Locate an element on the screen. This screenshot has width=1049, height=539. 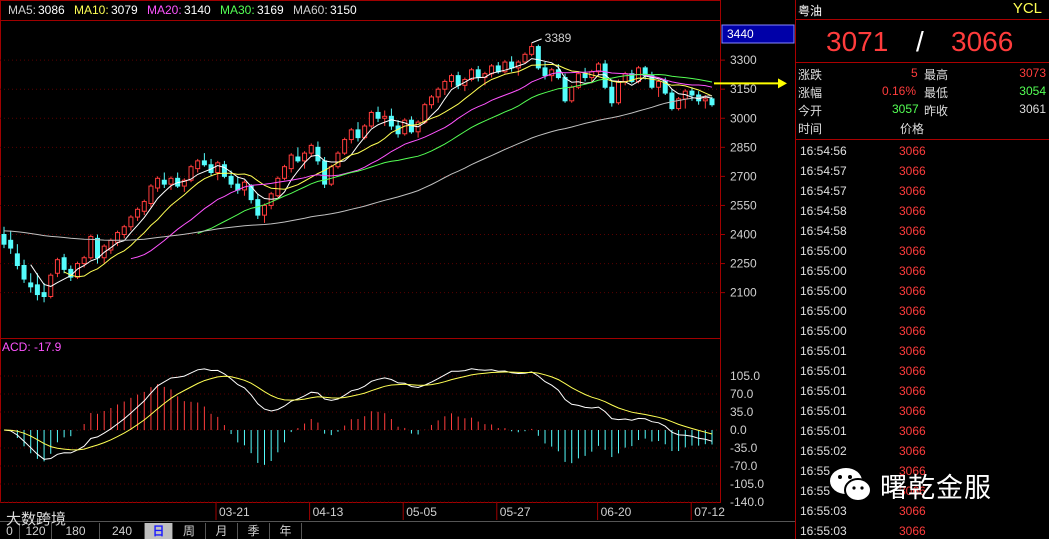
prev-close-label: 昨收 is located at coordinates (936, 111).